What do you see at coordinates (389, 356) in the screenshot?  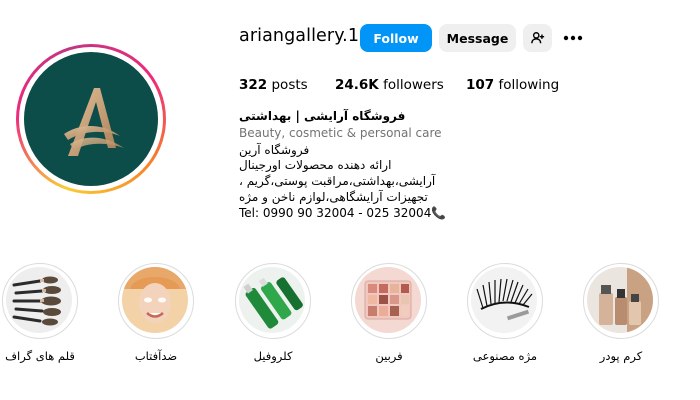 I see `highlight-label: فربین` at bounding box center [389, 356].